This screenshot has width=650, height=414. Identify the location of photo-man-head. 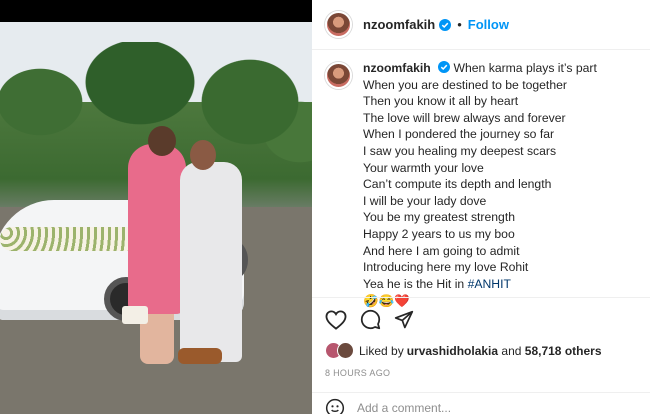
(203, 155).